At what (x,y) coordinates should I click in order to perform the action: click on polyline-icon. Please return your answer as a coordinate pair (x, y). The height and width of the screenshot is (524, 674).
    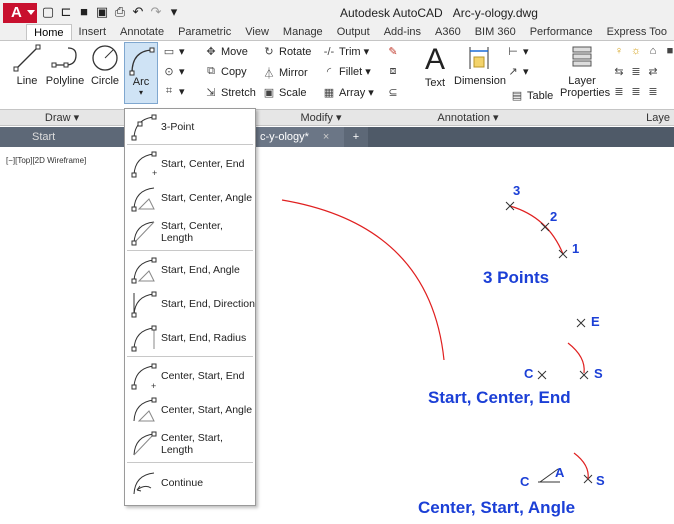
    Looking at the image, I should click on (64, 57).